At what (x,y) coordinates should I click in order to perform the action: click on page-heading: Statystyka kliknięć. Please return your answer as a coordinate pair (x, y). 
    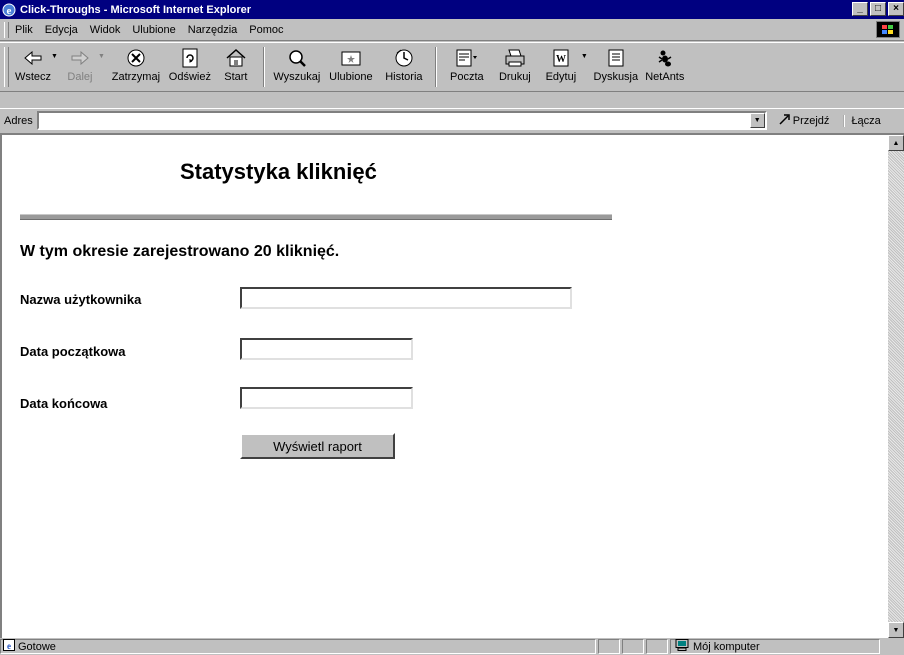
    Looking at the image, I should click on (278, 171).